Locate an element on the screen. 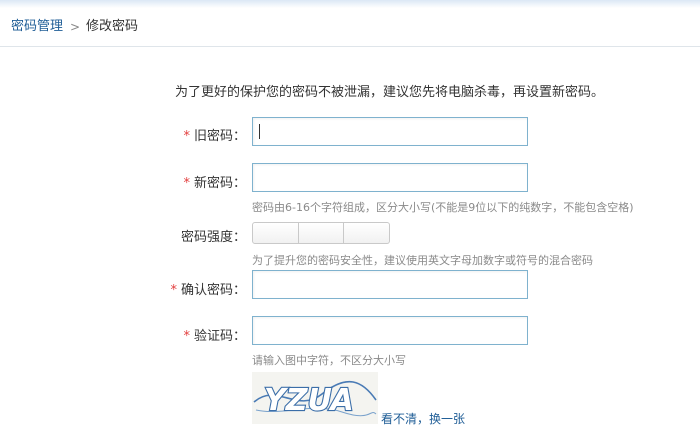 This screenshot has width=700, height=440. confirm-password-label: * 确认密码： is located at coordinates (123, 288).